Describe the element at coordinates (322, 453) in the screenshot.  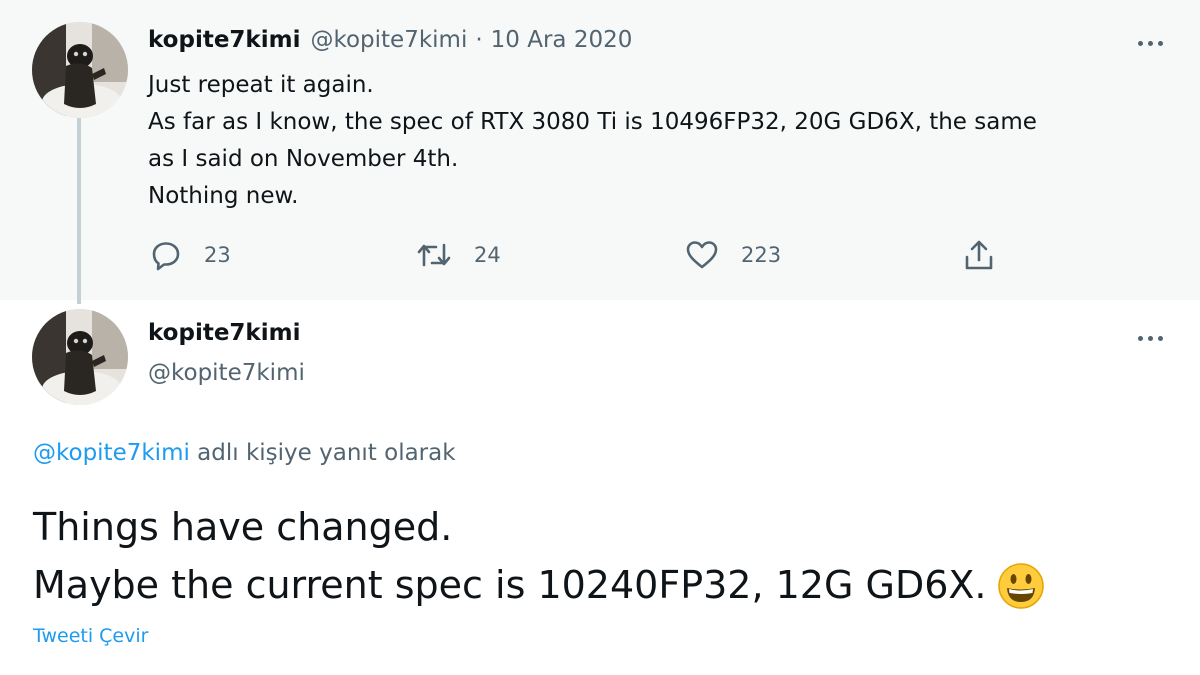
I see `reply-context-text: adlı kişiye yanıt olarak` at that location.